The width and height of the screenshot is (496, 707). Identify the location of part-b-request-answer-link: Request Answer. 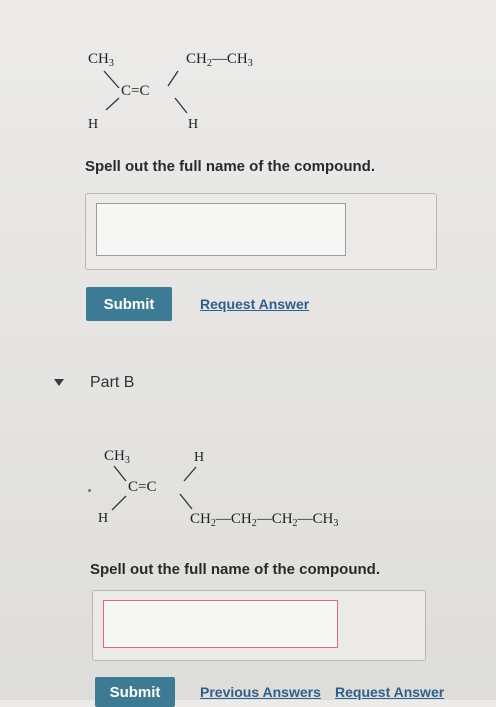
(389, 692).